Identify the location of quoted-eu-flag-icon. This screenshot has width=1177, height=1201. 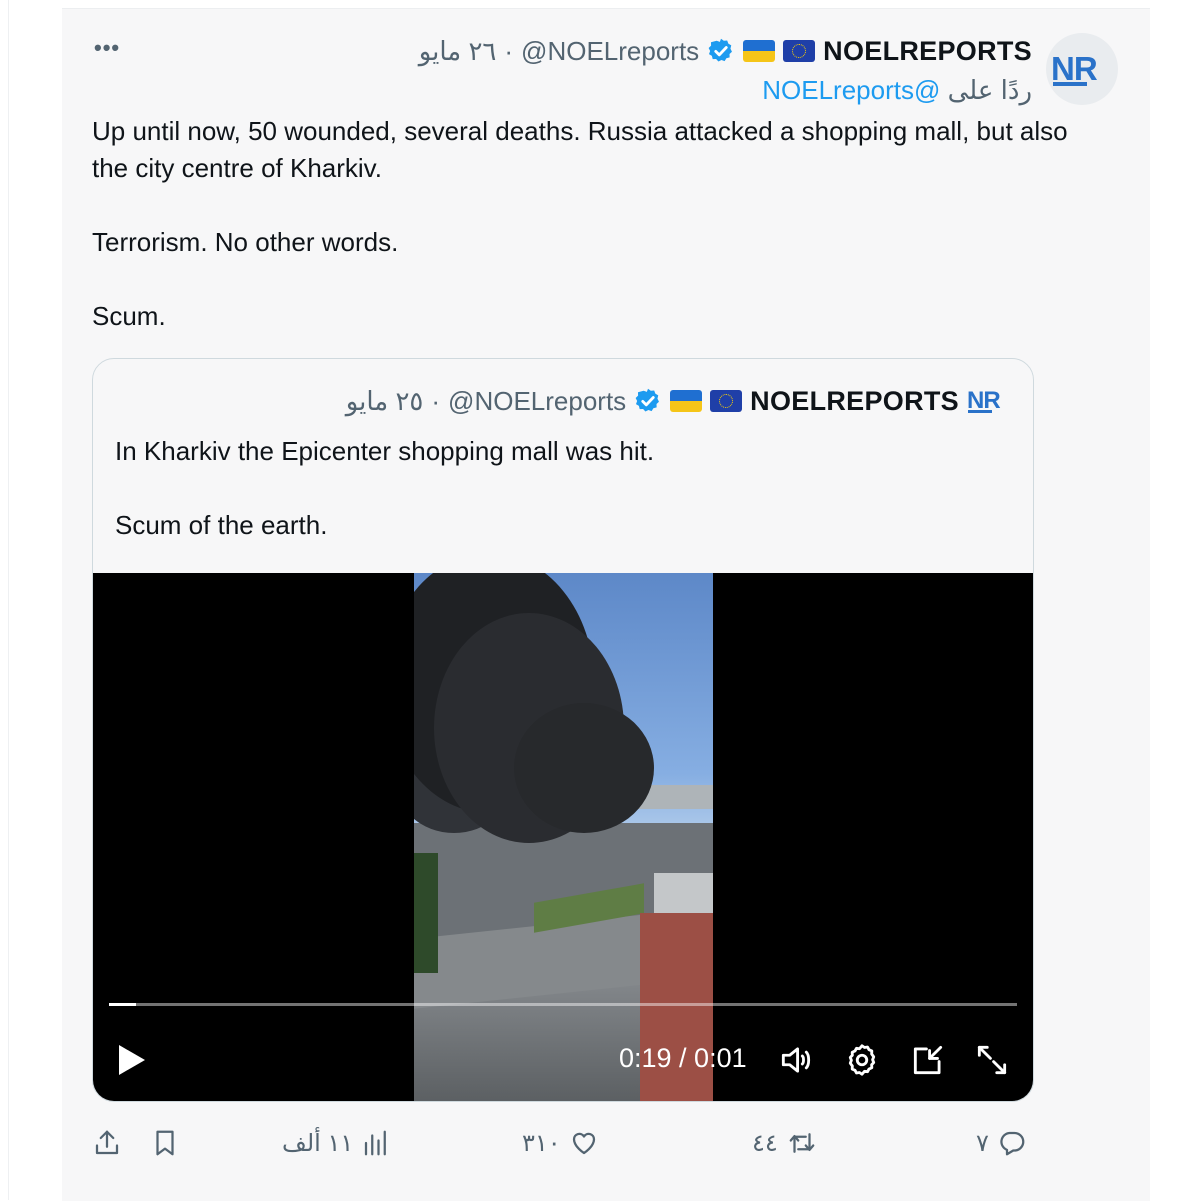
(726, 401).